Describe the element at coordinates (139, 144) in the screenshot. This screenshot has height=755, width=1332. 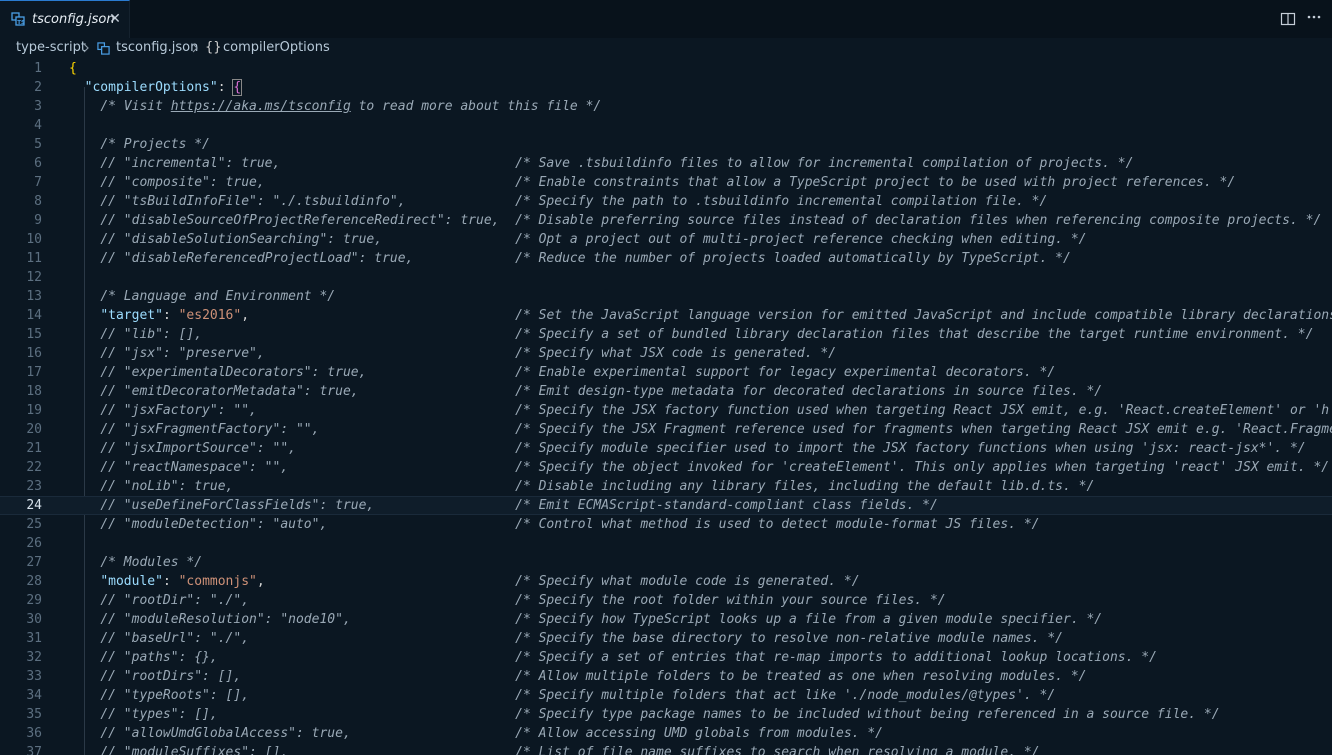
I see `code-text: /* Projects */` at that location.